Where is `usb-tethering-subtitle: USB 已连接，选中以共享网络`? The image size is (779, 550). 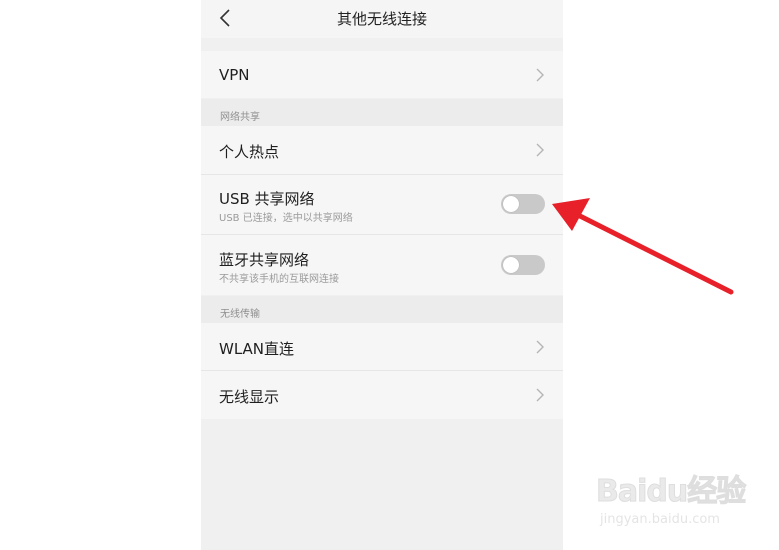
usb-tethering-subtitle: USB 已连接，选中以共享网络 is located at coordinates (286, 218).